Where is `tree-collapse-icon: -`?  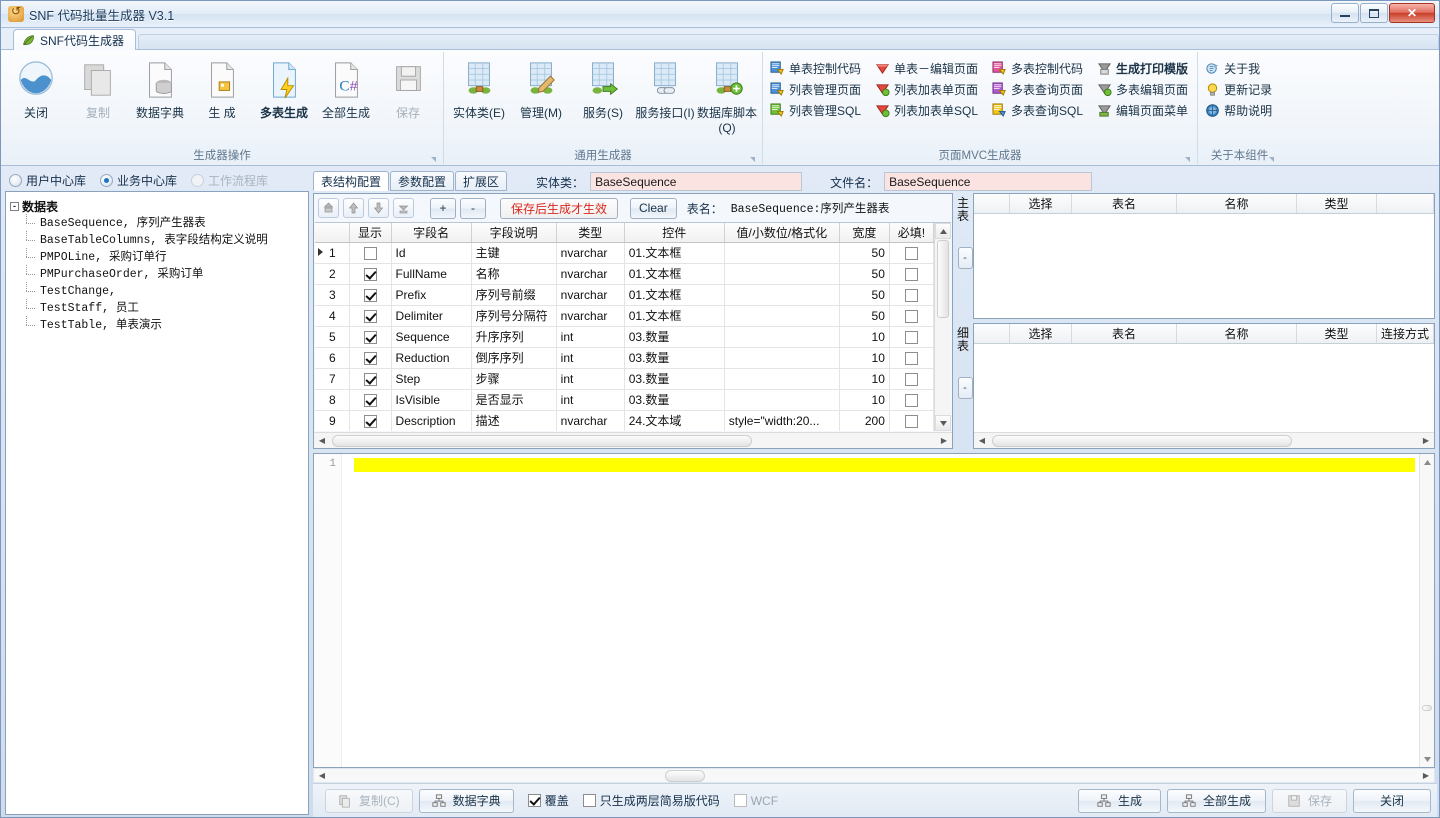
tree-collapse-icon: - is located at coordinates (14, 206).